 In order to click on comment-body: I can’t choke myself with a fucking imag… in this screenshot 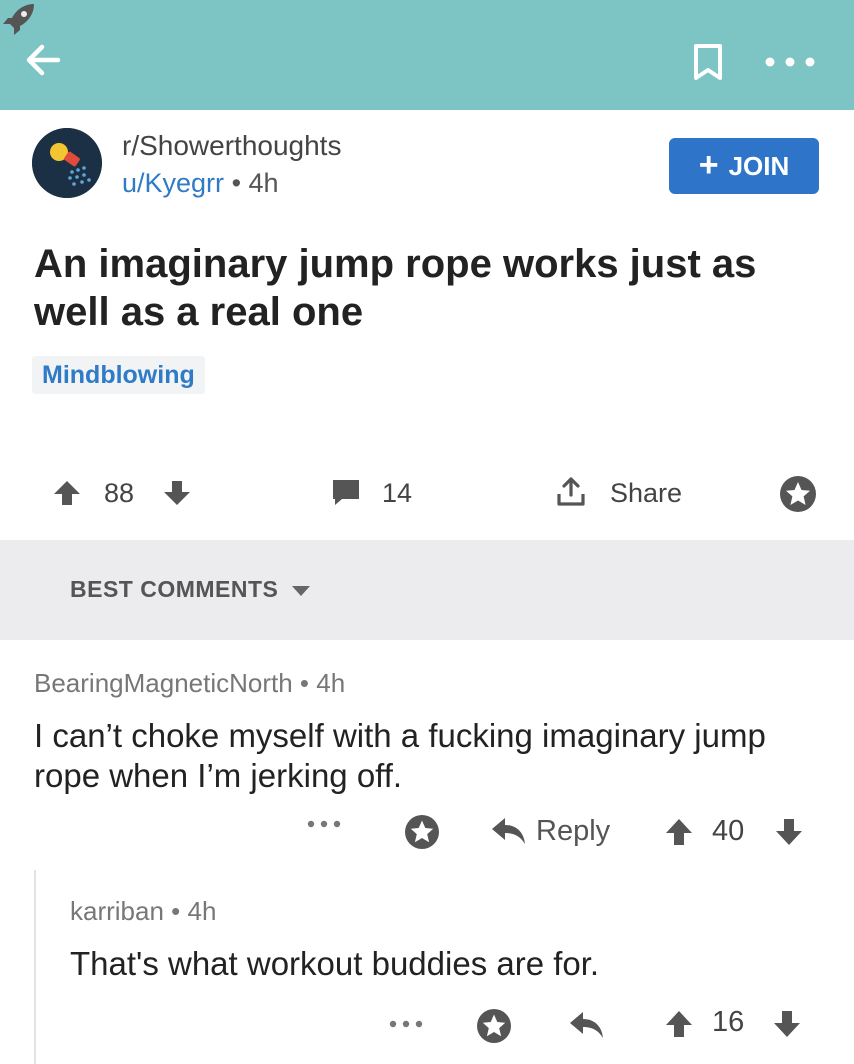, I will do `click(400, 755)`.